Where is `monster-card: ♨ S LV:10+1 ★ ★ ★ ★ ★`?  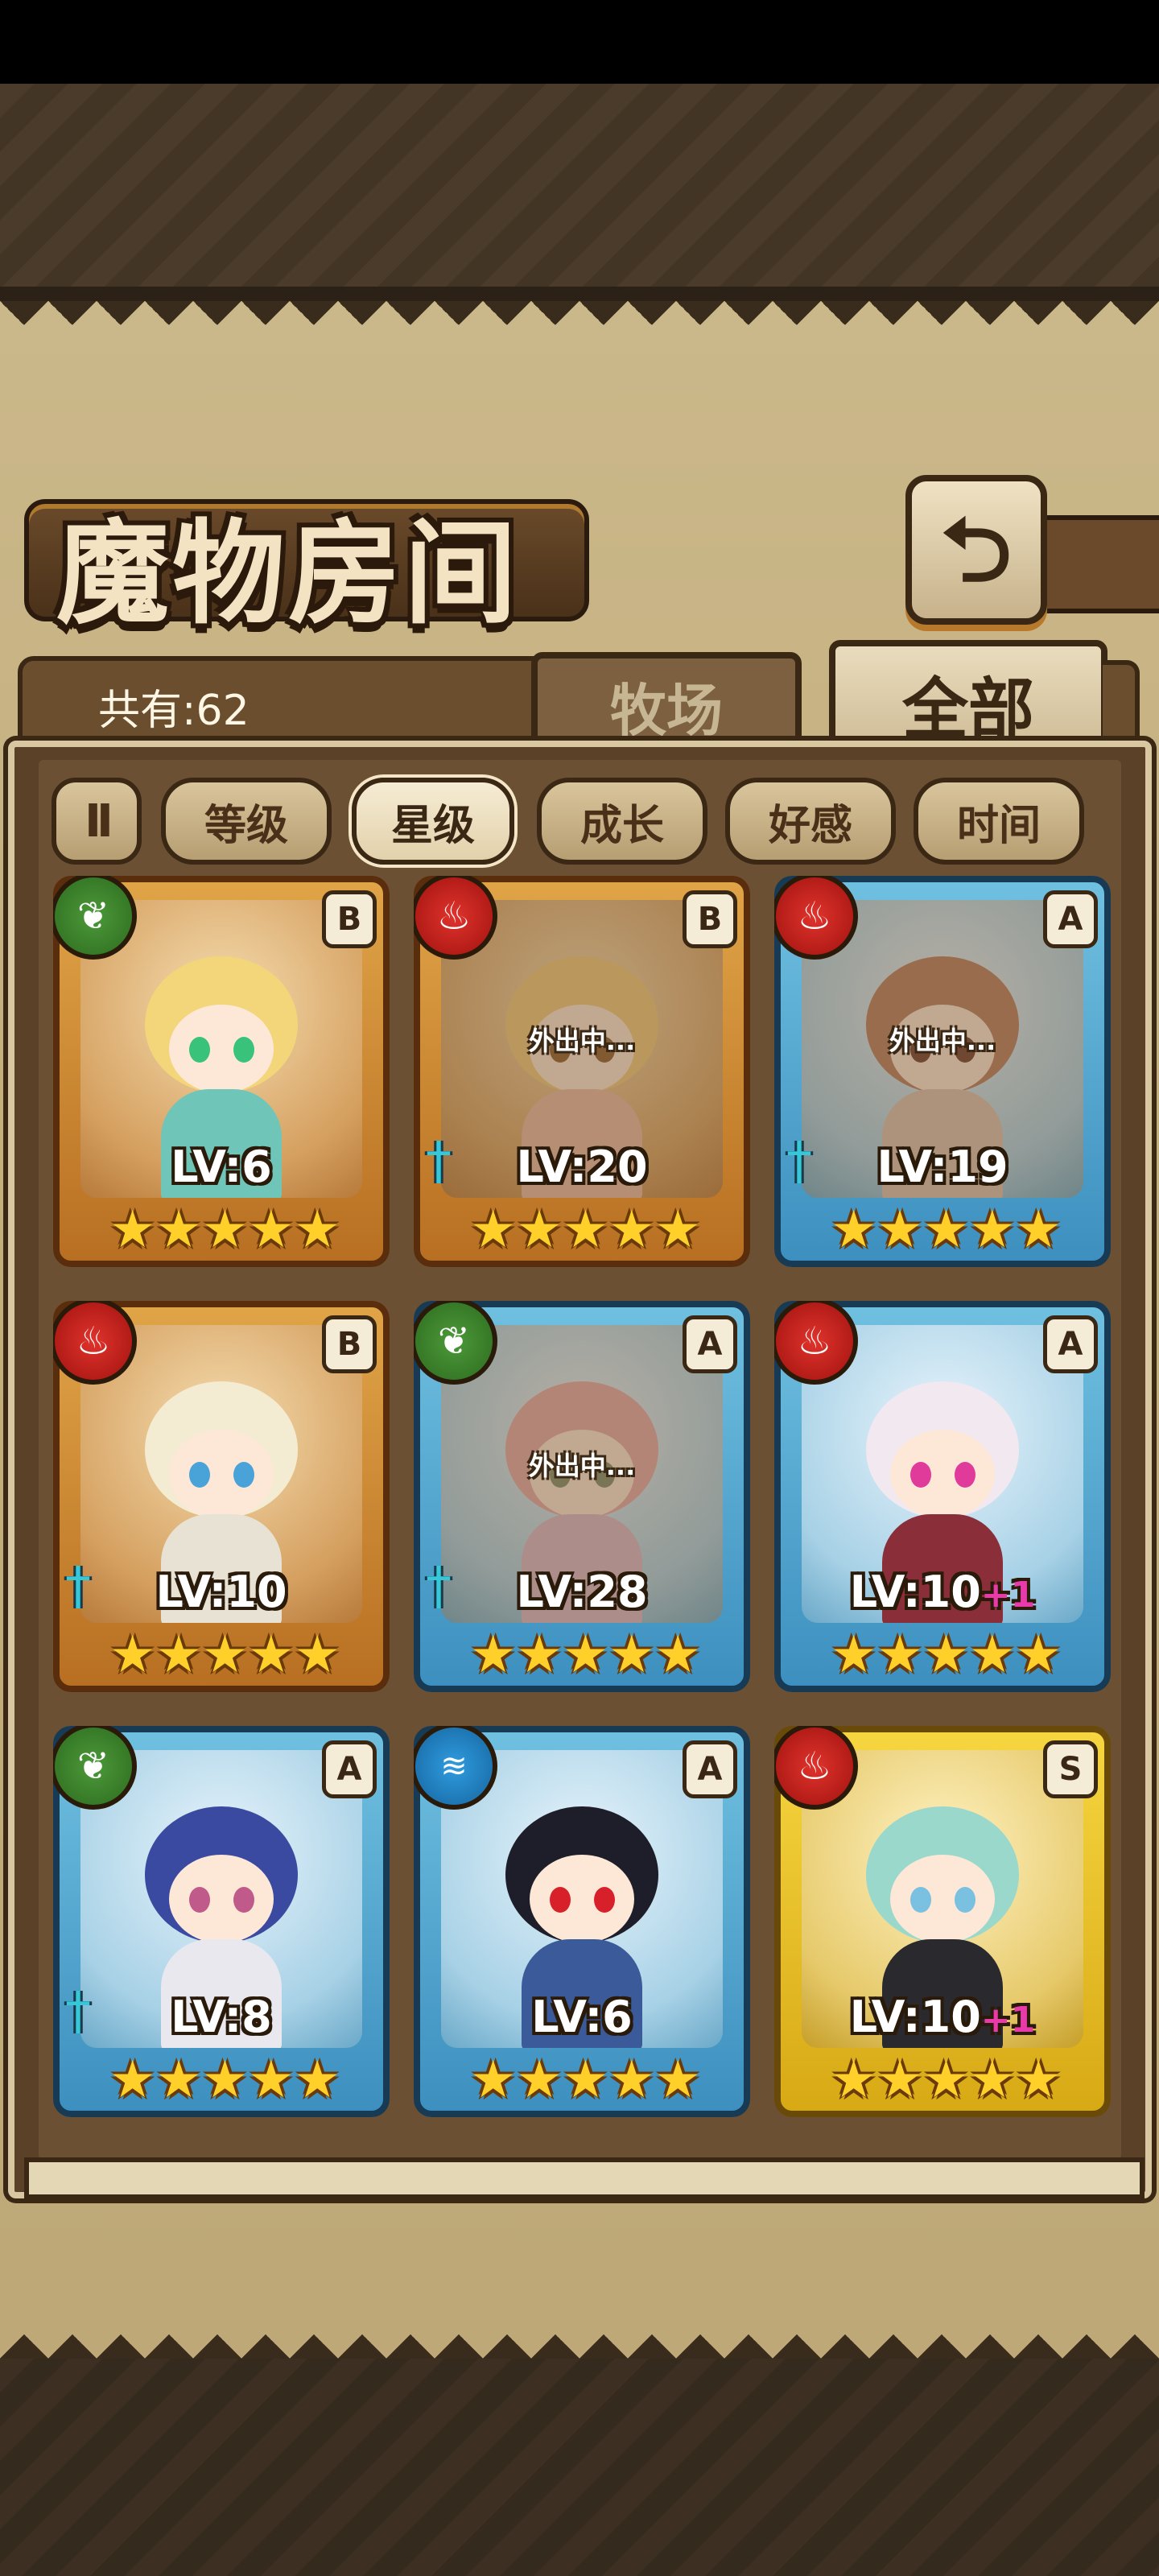
monster-card: ♨ S LV:10+1 ★ ★ ★ ★ ★ is located at coordinates (942, 1921).